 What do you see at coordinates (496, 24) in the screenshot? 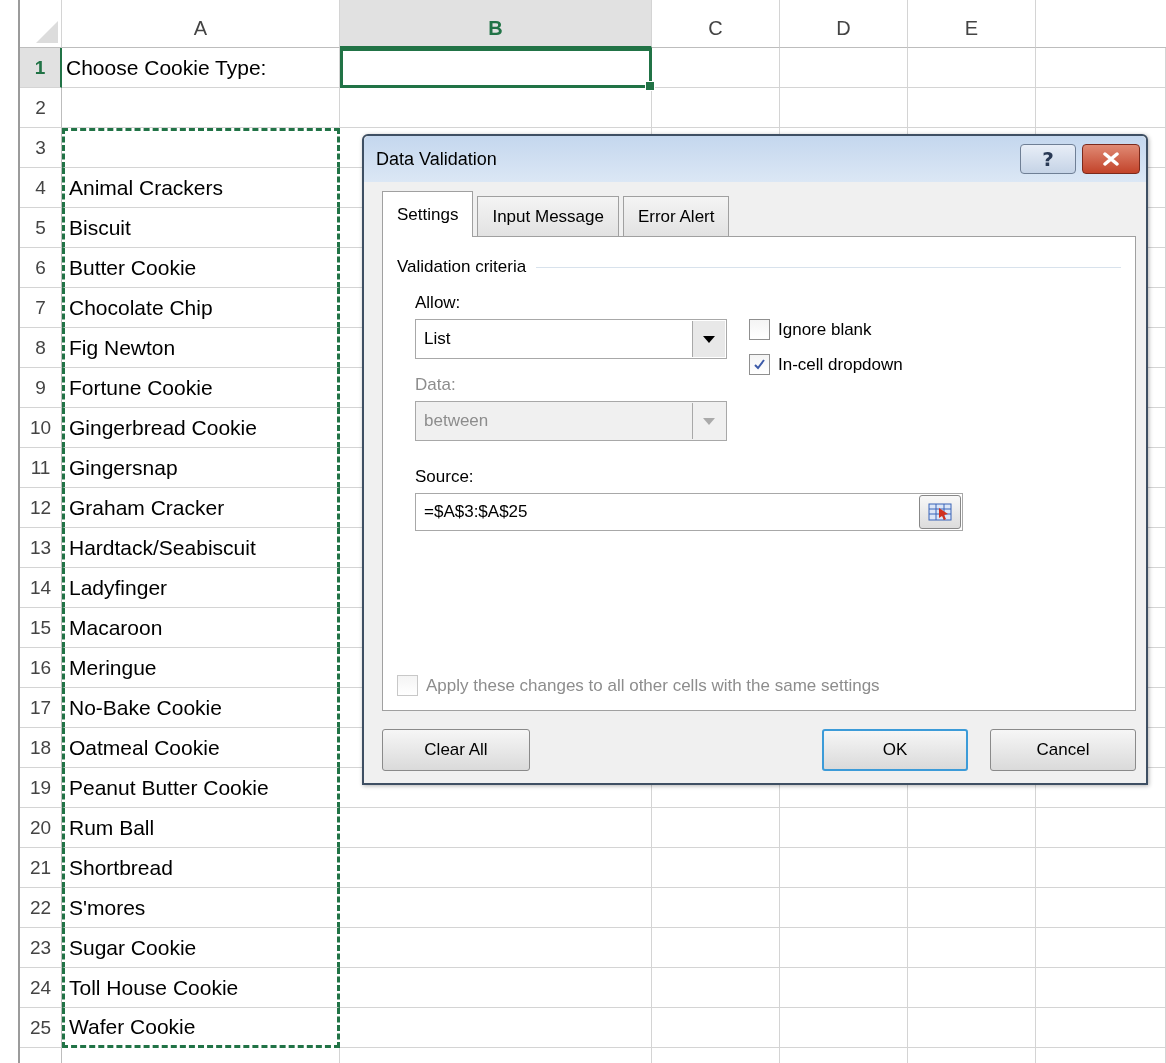
I see `column-header: B` at bounding box center [496, 24].